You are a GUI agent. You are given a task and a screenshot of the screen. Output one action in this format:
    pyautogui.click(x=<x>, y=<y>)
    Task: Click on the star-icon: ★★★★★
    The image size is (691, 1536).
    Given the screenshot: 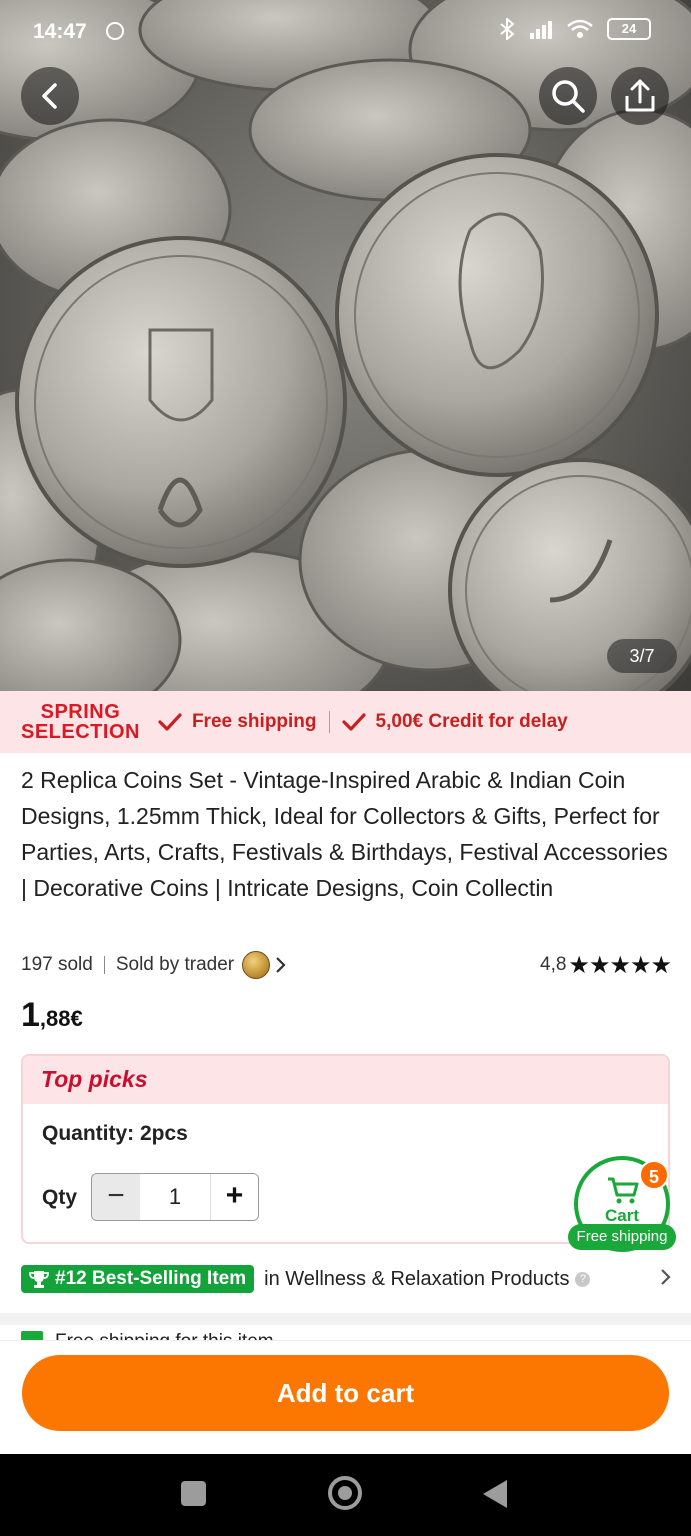 What is the action you would take?
    pyautogui.click(x=620, y=965)
    